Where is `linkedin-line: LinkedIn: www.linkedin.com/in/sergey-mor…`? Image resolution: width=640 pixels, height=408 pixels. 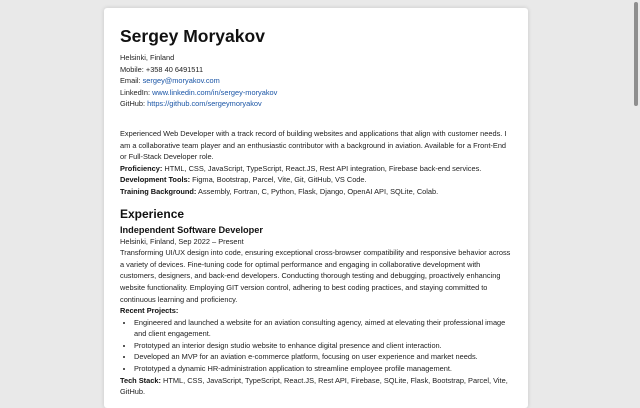
linkedin-line: LinkedIn: www.linkedin.com/in/sergey-mor… is located at coordinates (316, 93).